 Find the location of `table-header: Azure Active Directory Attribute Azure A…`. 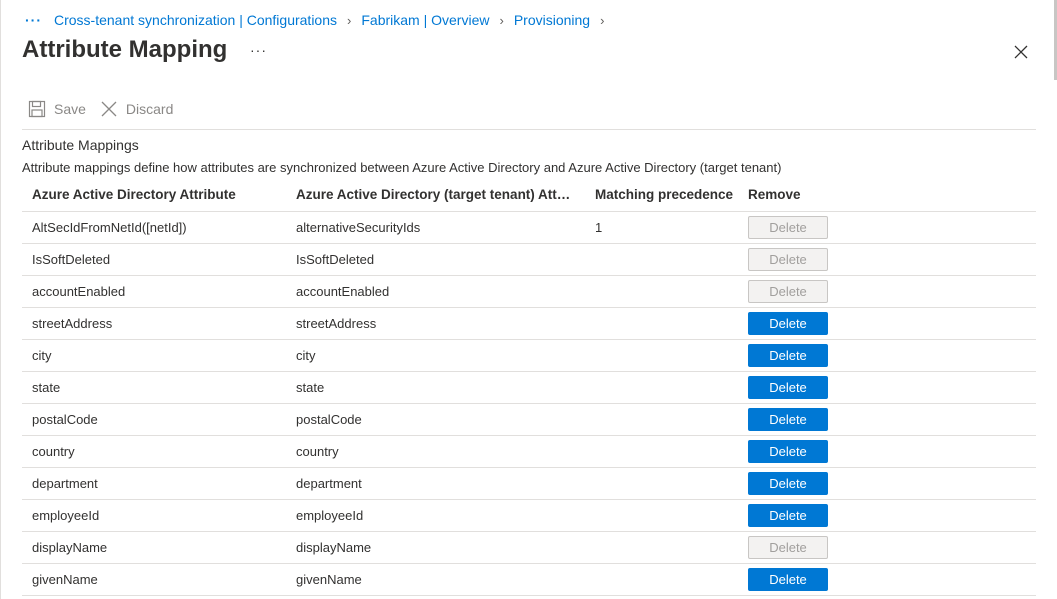

table-header: Azure Active Directory Attribute Azure A… is located at coordinates (529, 195).